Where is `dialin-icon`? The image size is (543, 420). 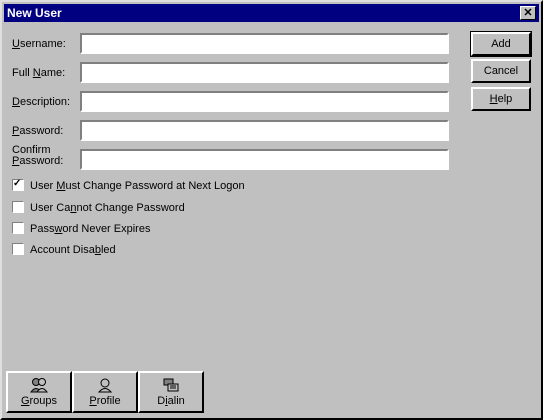 dialin-icon is located at coordinates (171, 385).